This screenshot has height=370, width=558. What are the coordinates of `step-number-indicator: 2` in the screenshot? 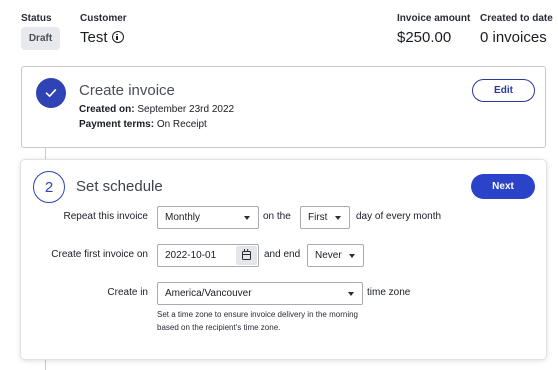 It's located at (49, 187).